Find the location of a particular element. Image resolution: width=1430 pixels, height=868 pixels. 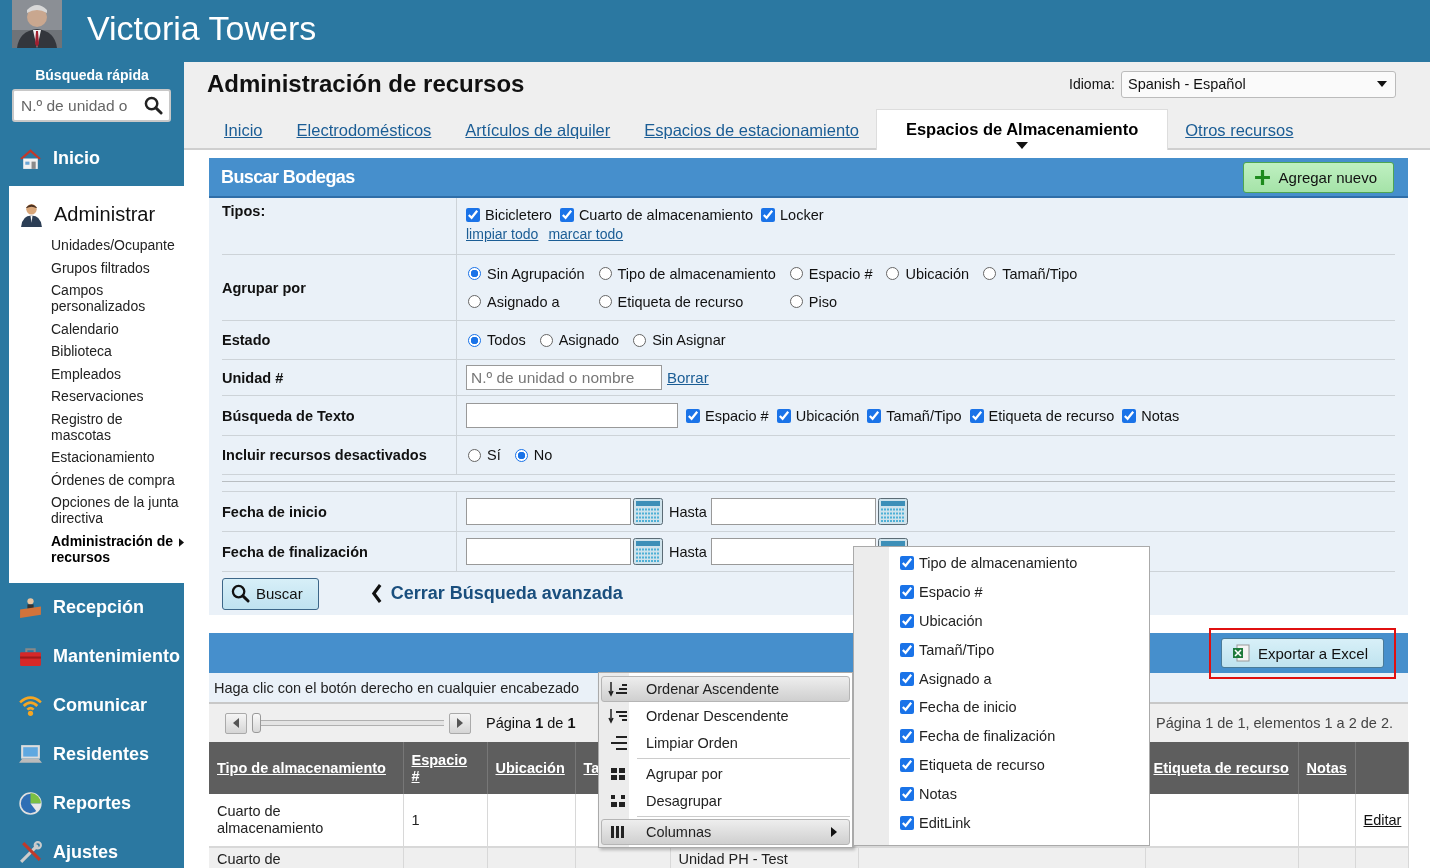

menu-item: Ordenar Ascendente is located at coordinates (725, 689).